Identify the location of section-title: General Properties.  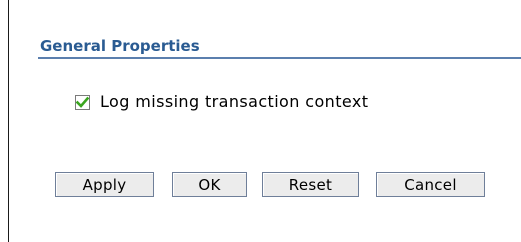
(279, 47).